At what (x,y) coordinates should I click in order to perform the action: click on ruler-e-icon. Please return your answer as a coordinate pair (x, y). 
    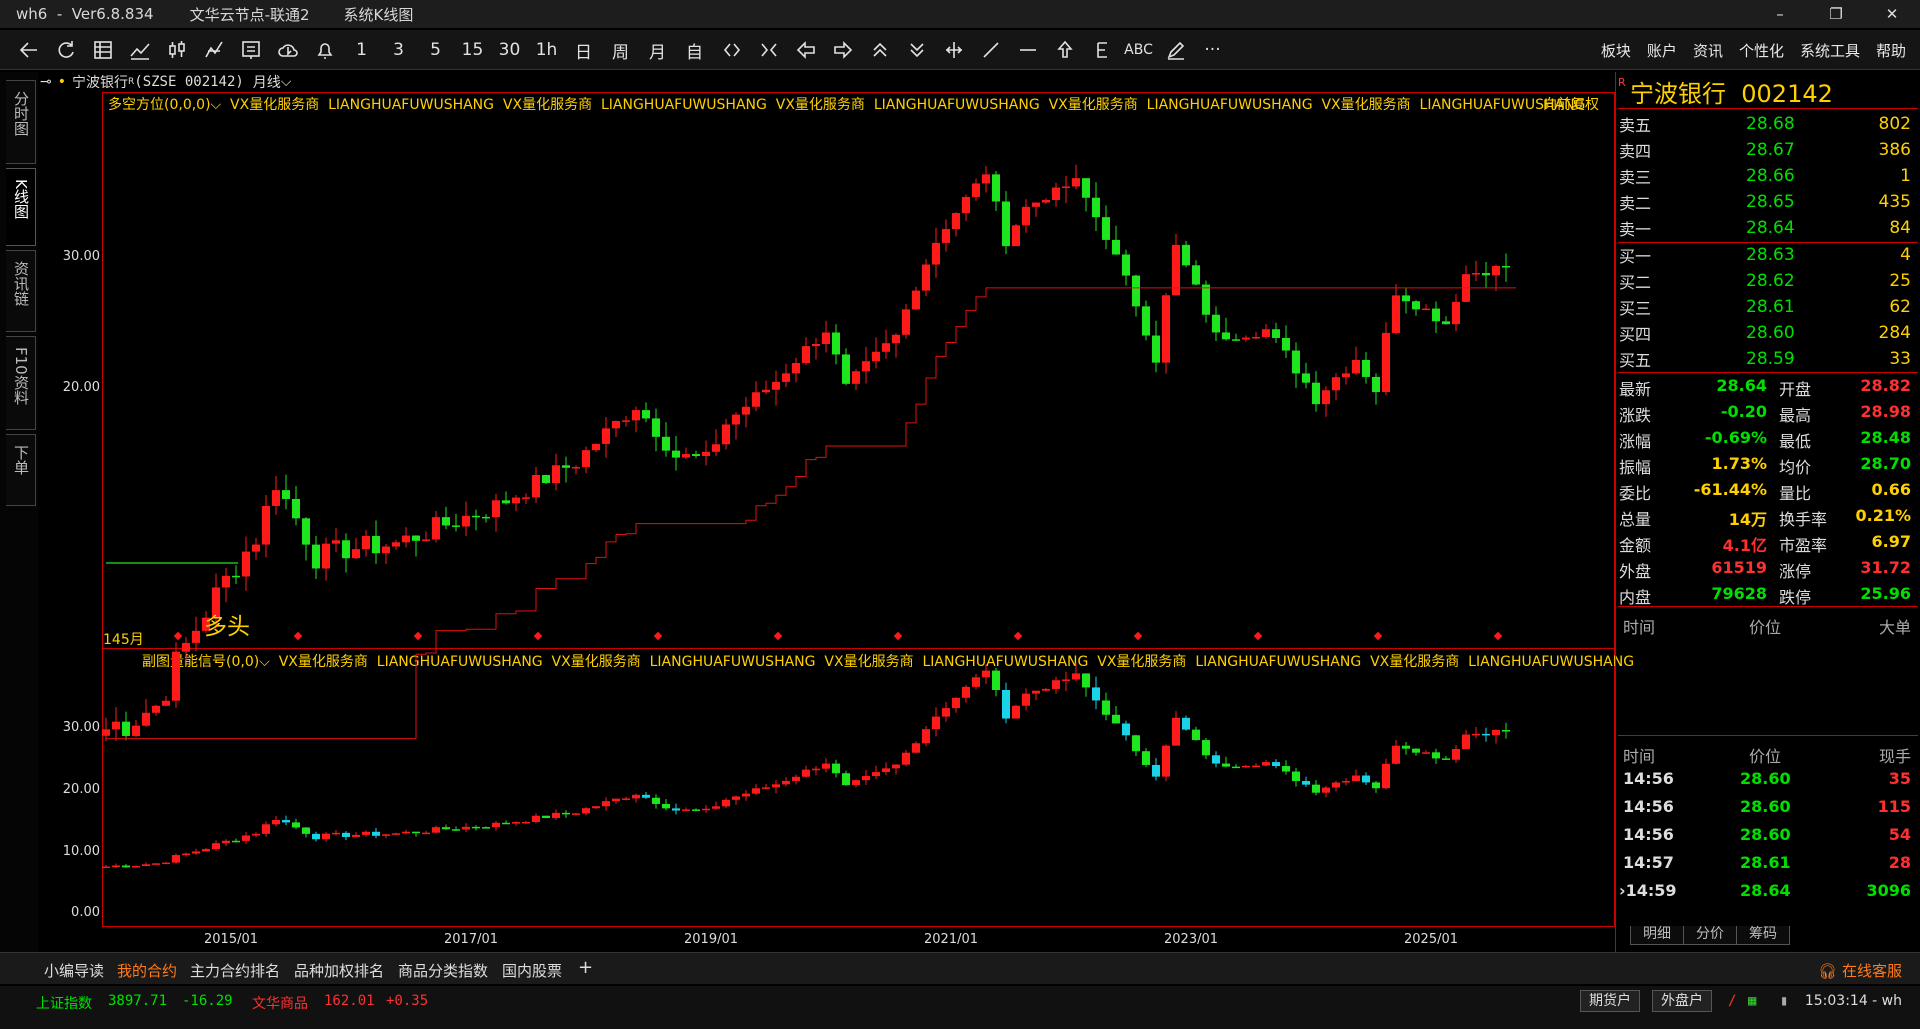
    Looking at the image, I should click on (1101, 50).